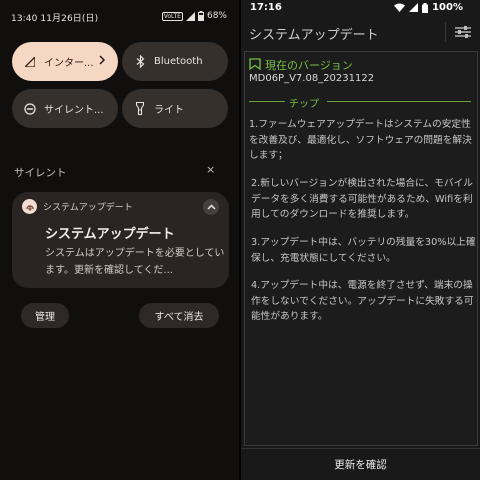 Image resolution: width=480 pixels, height=480 pixels. I want to click on volte-icon: VoLTE, so click(172, 16).